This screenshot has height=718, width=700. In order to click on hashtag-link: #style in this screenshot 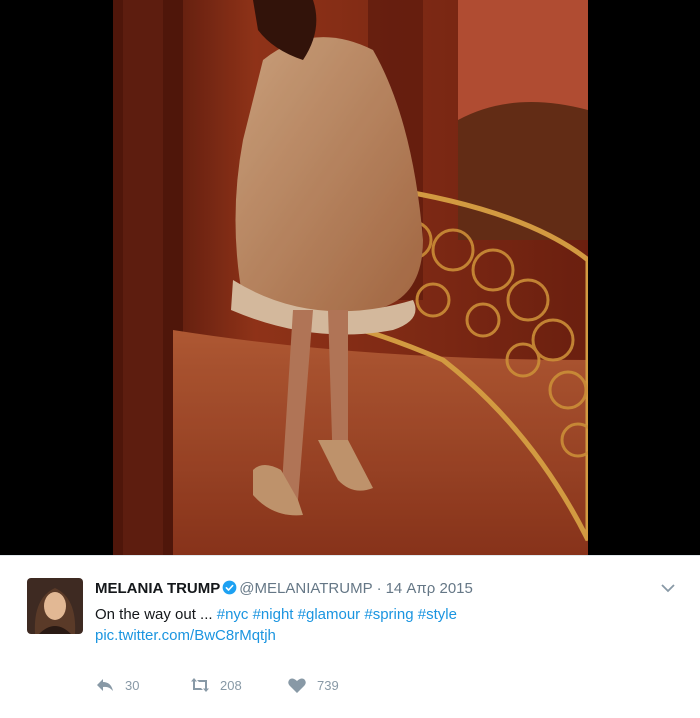, I will do `click(437, 614)`.